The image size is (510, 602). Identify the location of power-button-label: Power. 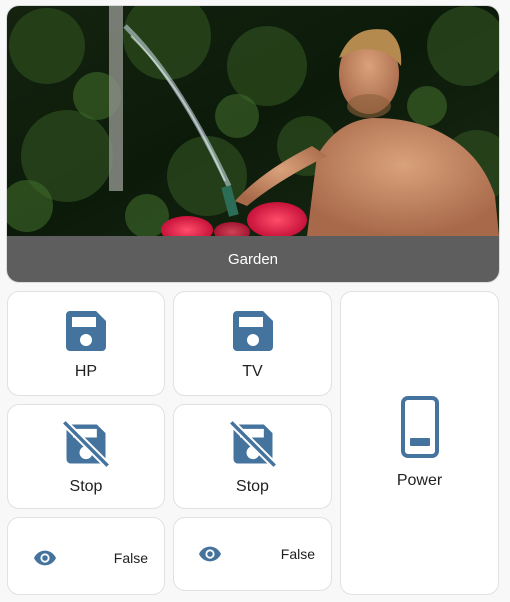
(419, 480).